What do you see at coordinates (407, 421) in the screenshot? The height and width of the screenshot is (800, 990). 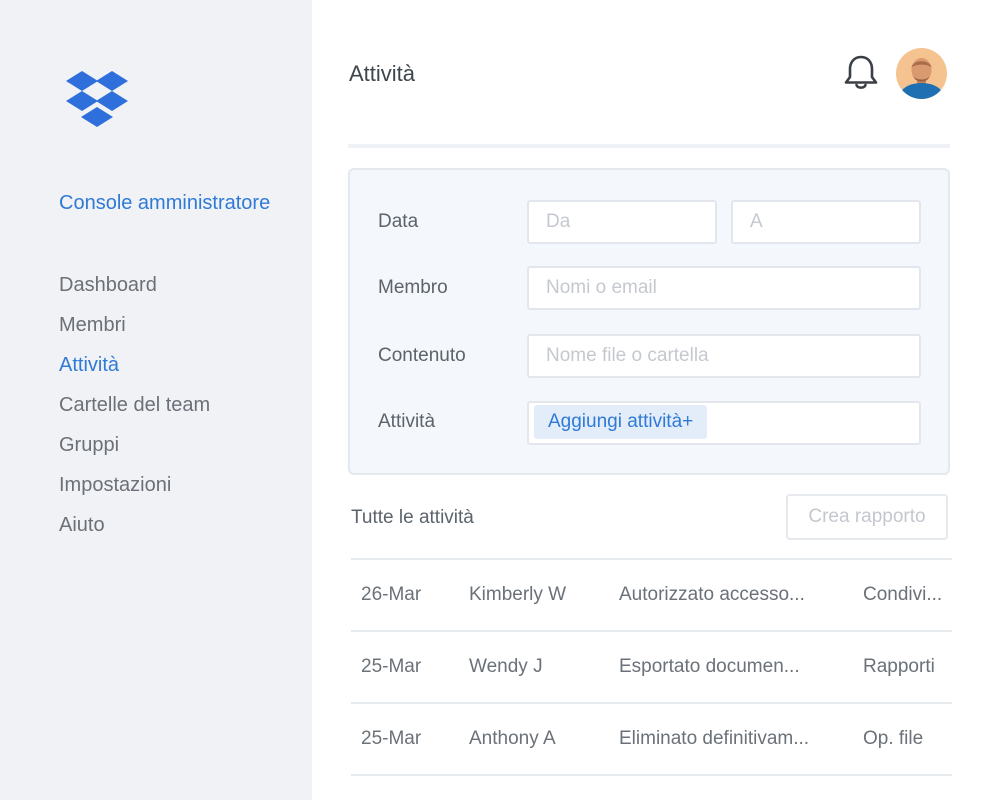 I see `activity-label: Attività` at bounding box center [407, 421].